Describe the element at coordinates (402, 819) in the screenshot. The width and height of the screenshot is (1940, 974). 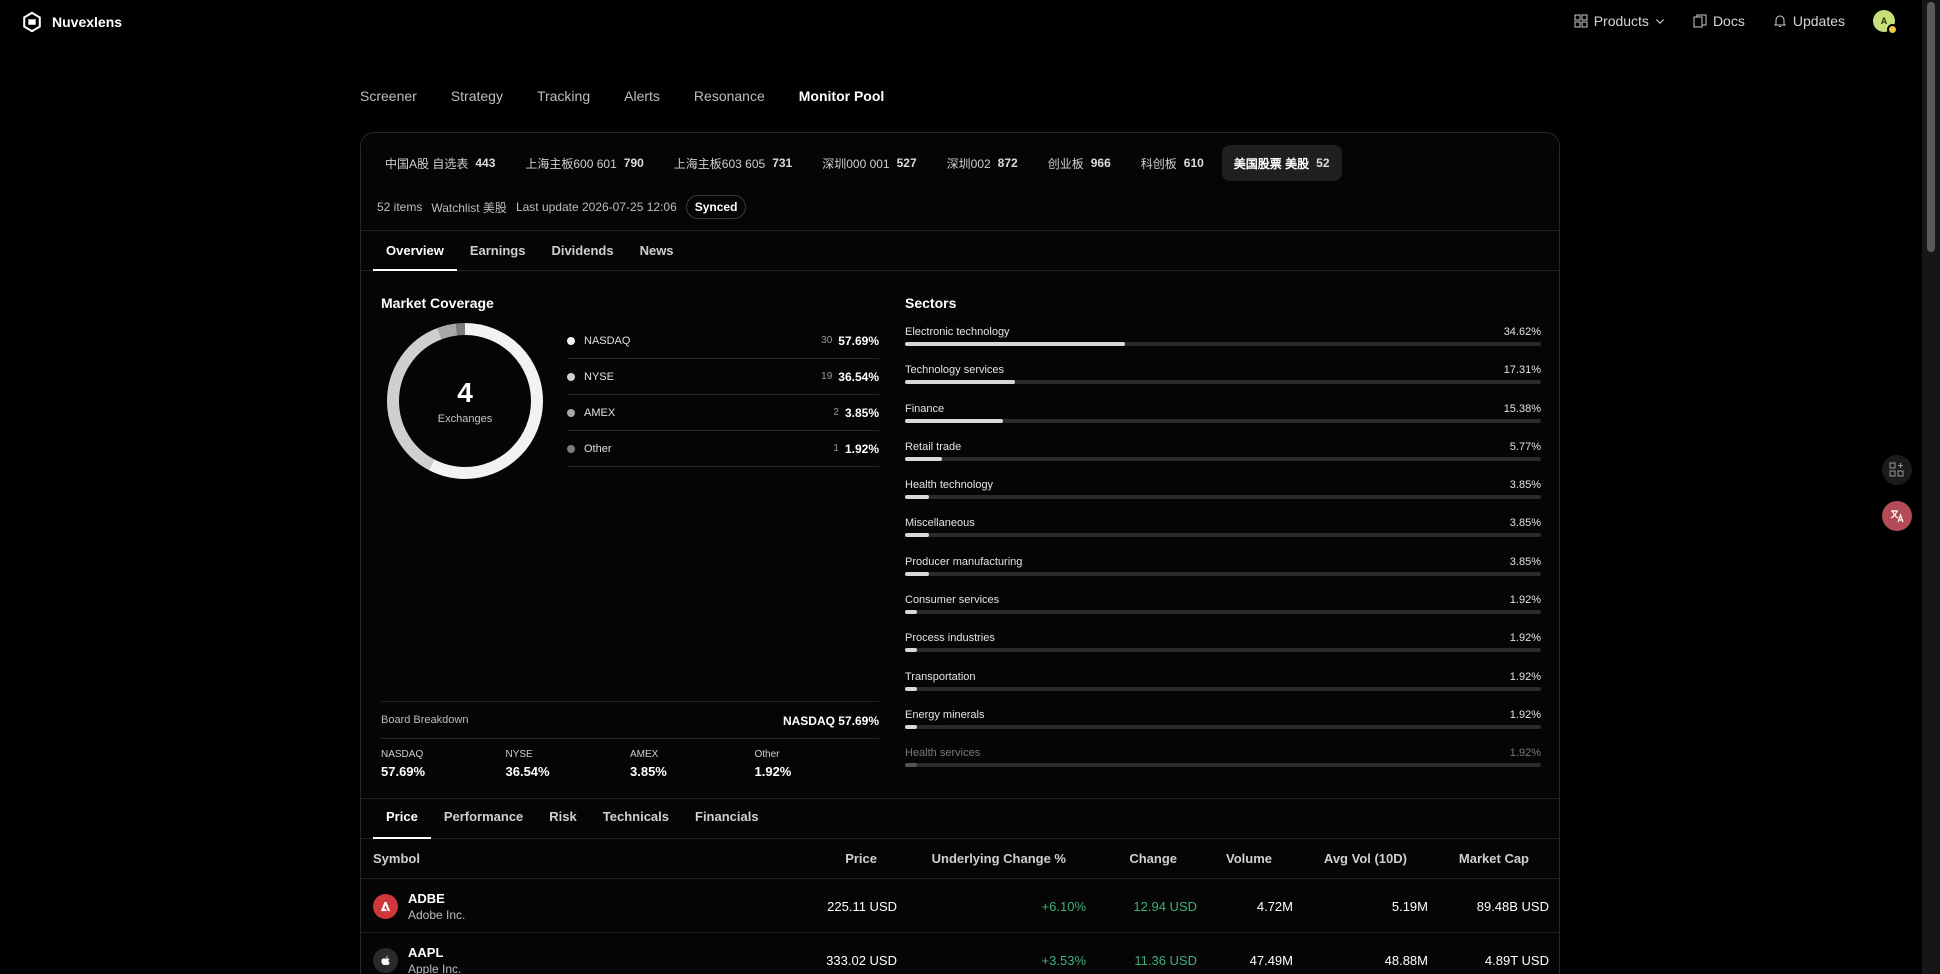
I see `tab-price: Price` at that location.